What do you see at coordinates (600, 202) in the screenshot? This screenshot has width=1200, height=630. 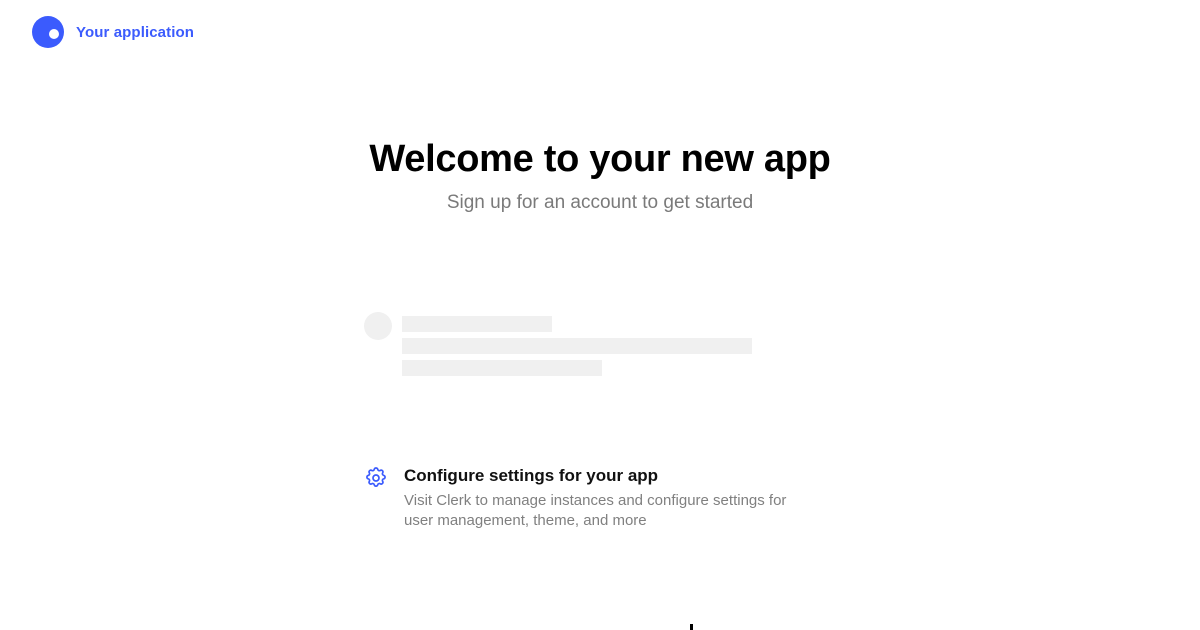 I see `page-subtitle: Sign up for an account to get started` at bounding box center [600, 202].